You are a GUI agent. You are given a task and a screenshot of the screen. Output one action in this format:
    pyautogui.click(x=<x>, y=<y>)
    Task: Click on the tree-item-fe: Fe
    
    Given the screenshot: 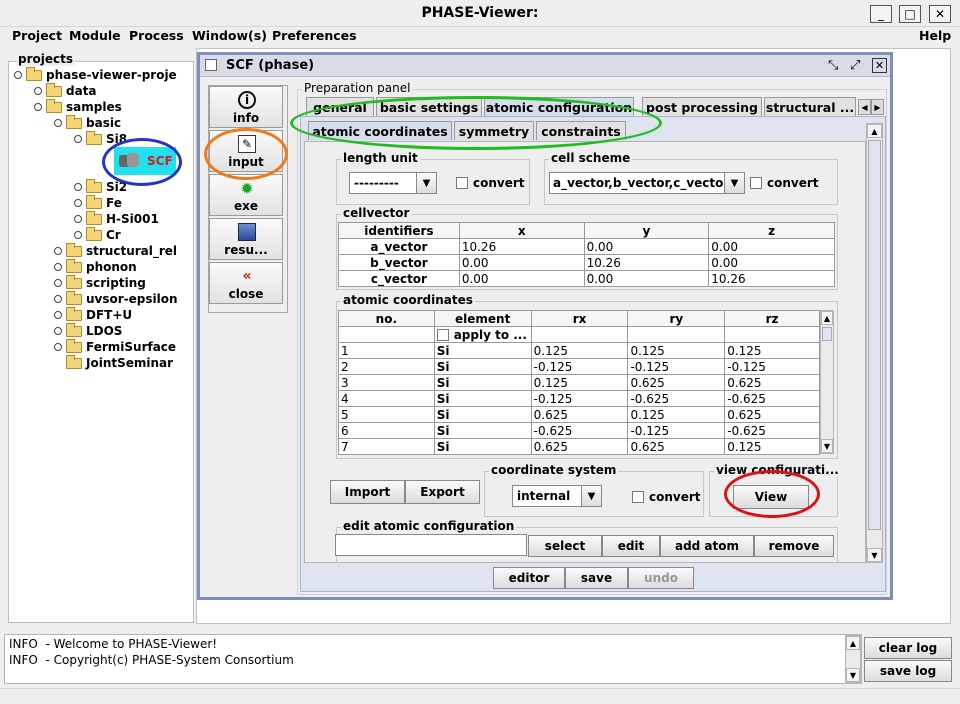 What is the action you would take?
    pyautogui.click(x=98, y=202)
    